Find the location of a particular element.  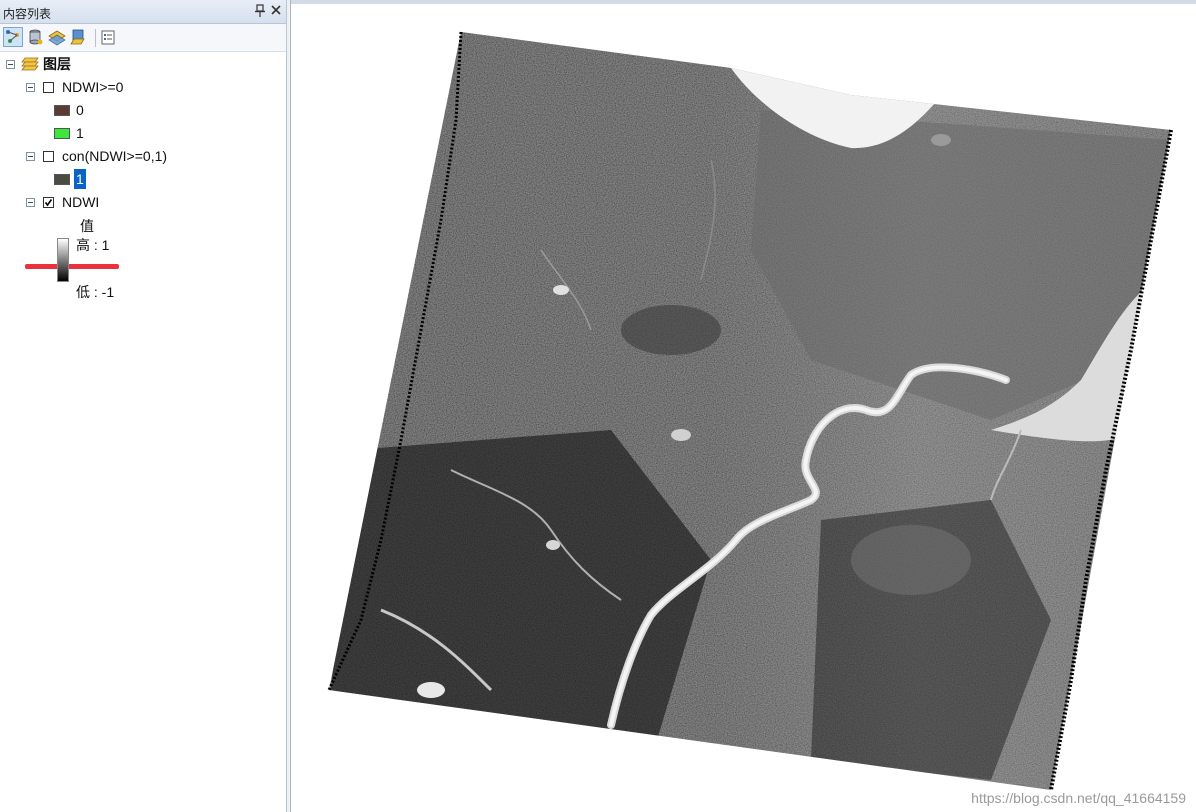

list-by-visibility-button is located at coordinates (57, 37).